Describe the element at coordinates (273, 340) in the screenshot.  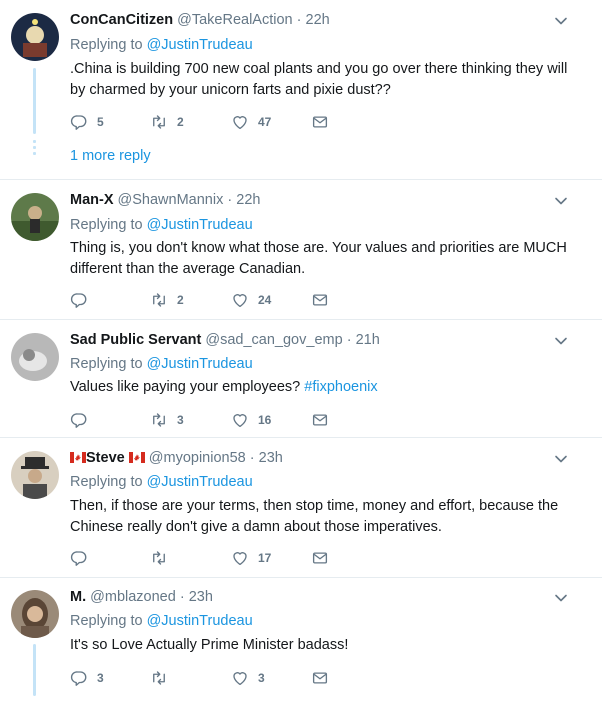
I see `handle: @sad_can_gov_emp` at that location.